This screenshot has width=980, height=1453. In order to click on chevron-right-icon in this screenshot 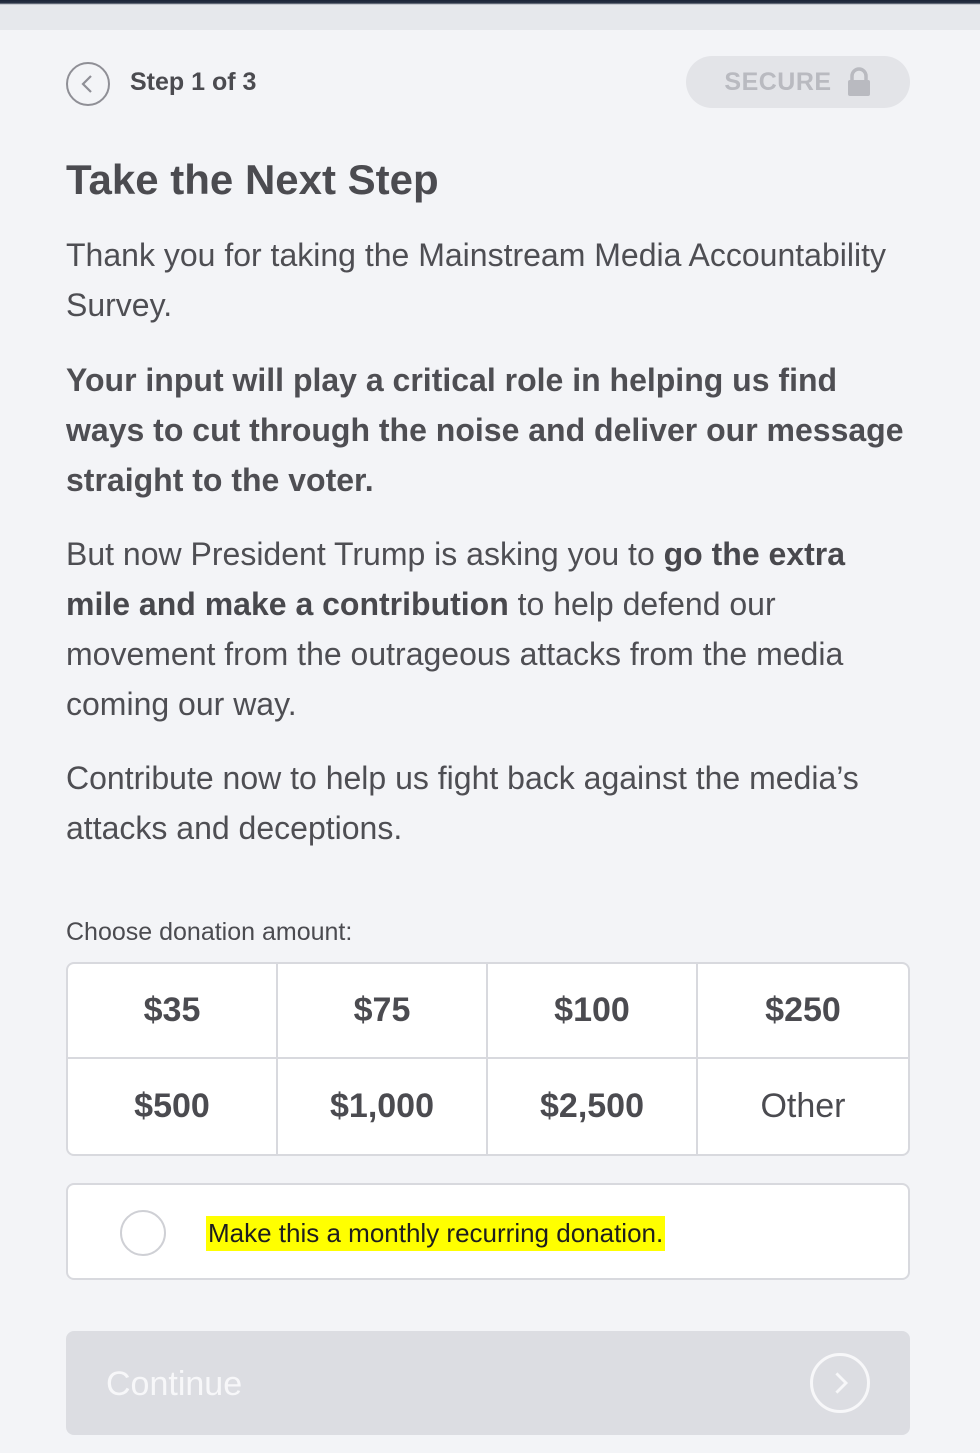, I will do `click(840, 1383)`.